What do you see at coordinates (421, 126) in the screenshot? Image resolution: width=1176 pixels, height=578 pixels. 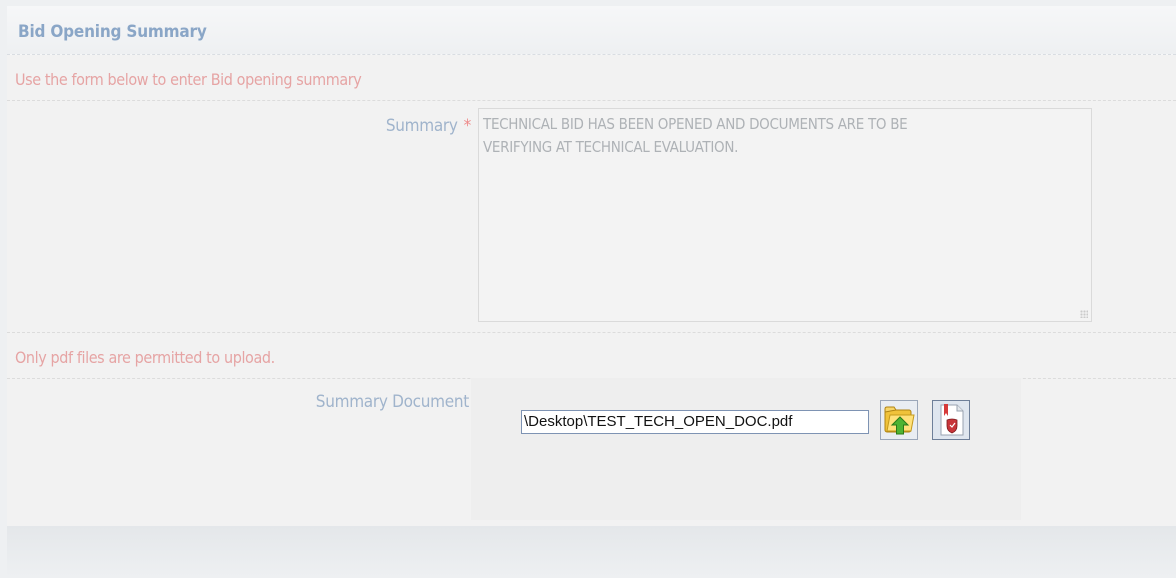 I see `summary-label-text: Summary` at bounding box center [421, 126].